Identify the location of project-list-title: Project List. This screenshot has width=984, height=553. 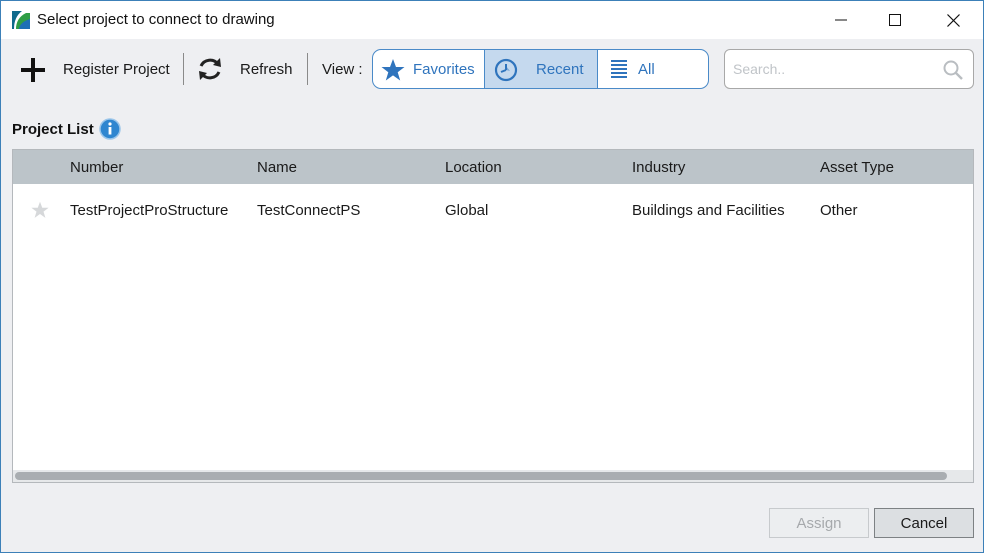
(53, 129).